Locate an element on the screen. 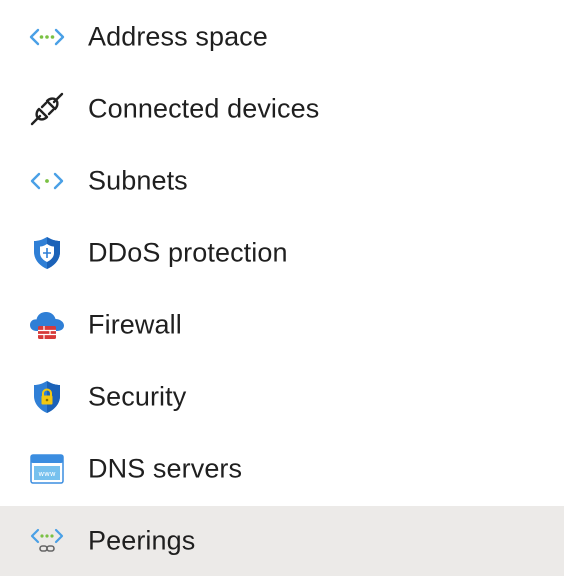 The height and width of the screenshot is (582, 572). menu-item-firewall: Firewall is located at coordinates (282, 325).